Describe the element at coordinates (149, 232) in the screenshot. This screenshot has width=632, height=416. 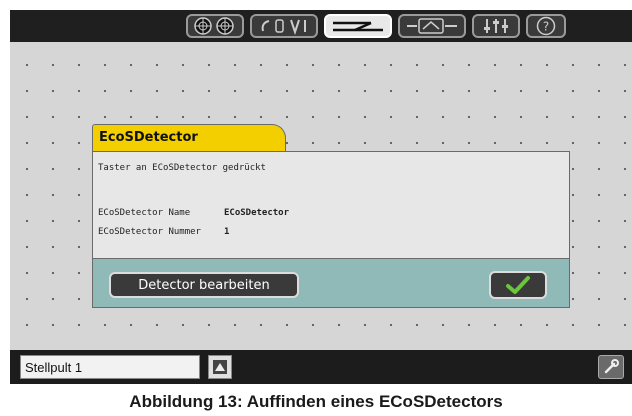
I see `detector-number-label: ECoSDetector Nummer` at that location.